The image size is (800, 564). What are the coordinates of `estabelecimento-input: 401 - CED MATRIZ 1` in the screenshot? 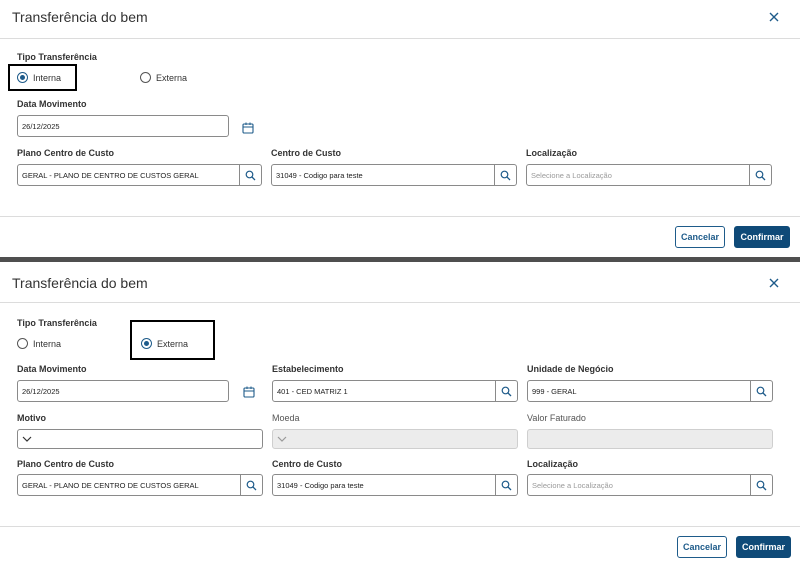 It's located at (395, 391).